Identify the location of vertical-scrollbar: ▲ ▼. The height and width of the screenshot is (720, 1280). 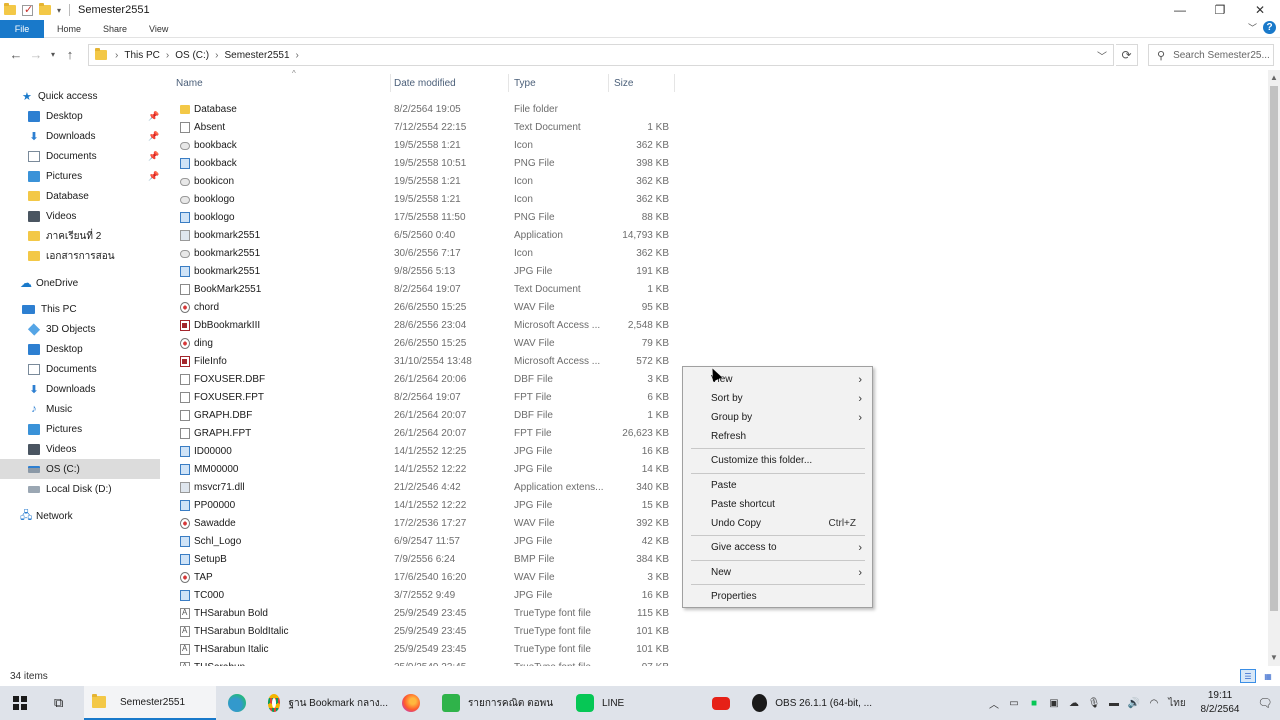
(1274, 368).